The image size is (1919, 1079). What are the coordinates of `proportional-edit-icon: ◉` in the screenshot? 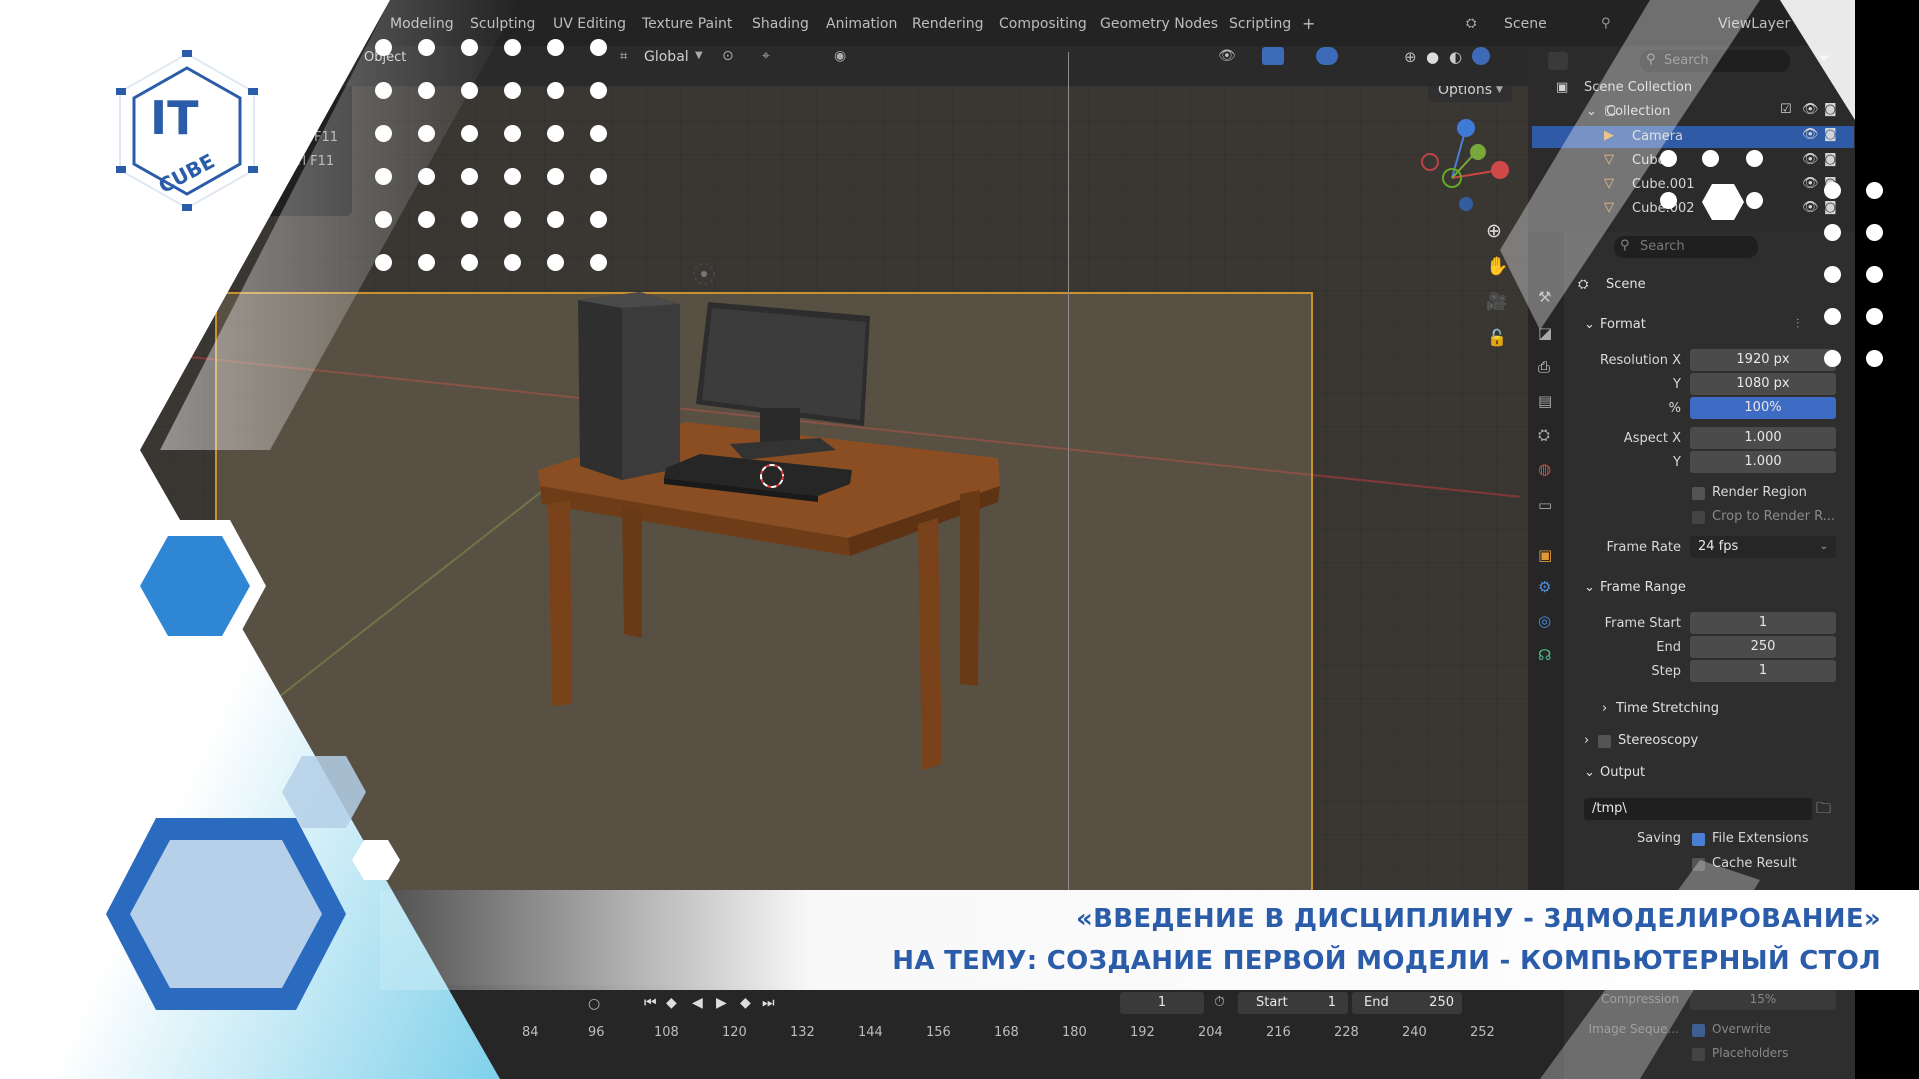 It's located at (840, 56).